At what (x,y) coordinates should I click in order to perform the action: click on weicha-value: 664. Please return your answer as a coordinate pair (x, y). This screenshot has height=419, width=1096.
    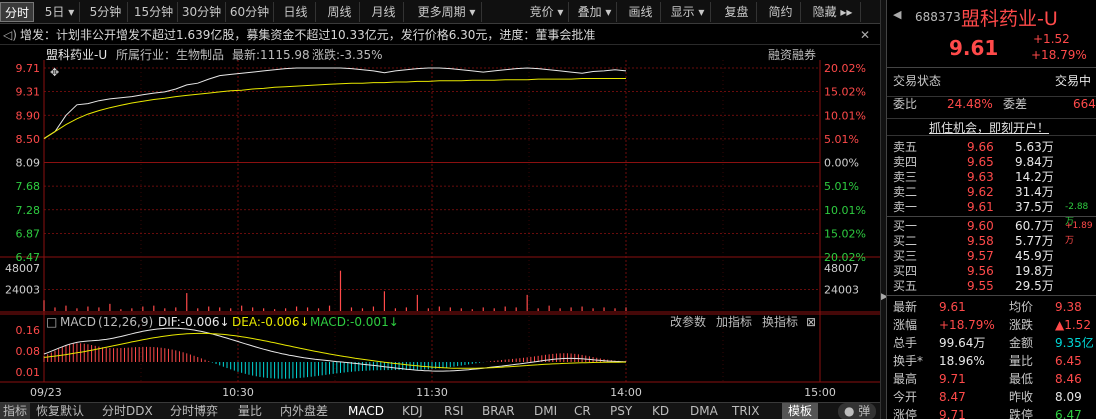
    Looking at the image, I should click on (1084, 104).